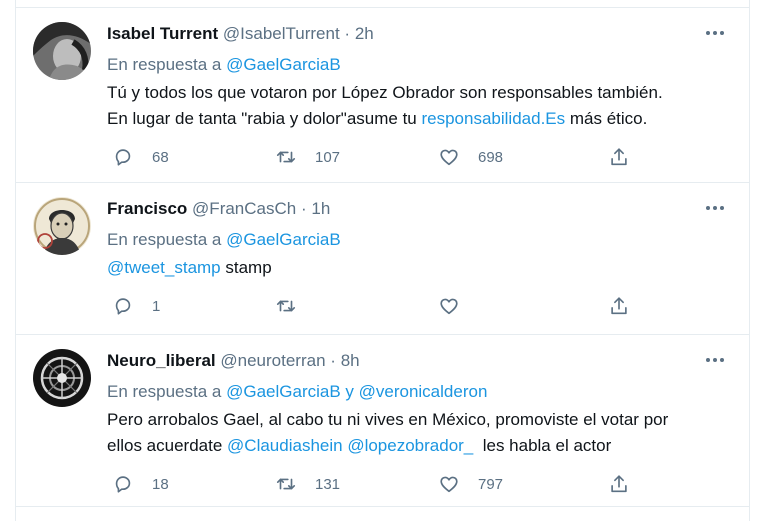  Describe the element at coordinates (423, 391) in the screenshot. I see `reply-mention: @veronicalderon` at that location.